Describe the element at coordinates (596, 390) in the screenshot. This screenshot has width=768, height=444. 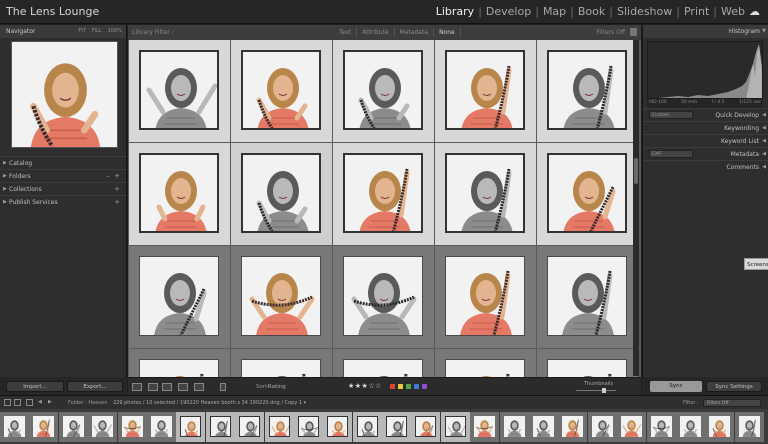
I see `thumbnail-size-slider` at that location.